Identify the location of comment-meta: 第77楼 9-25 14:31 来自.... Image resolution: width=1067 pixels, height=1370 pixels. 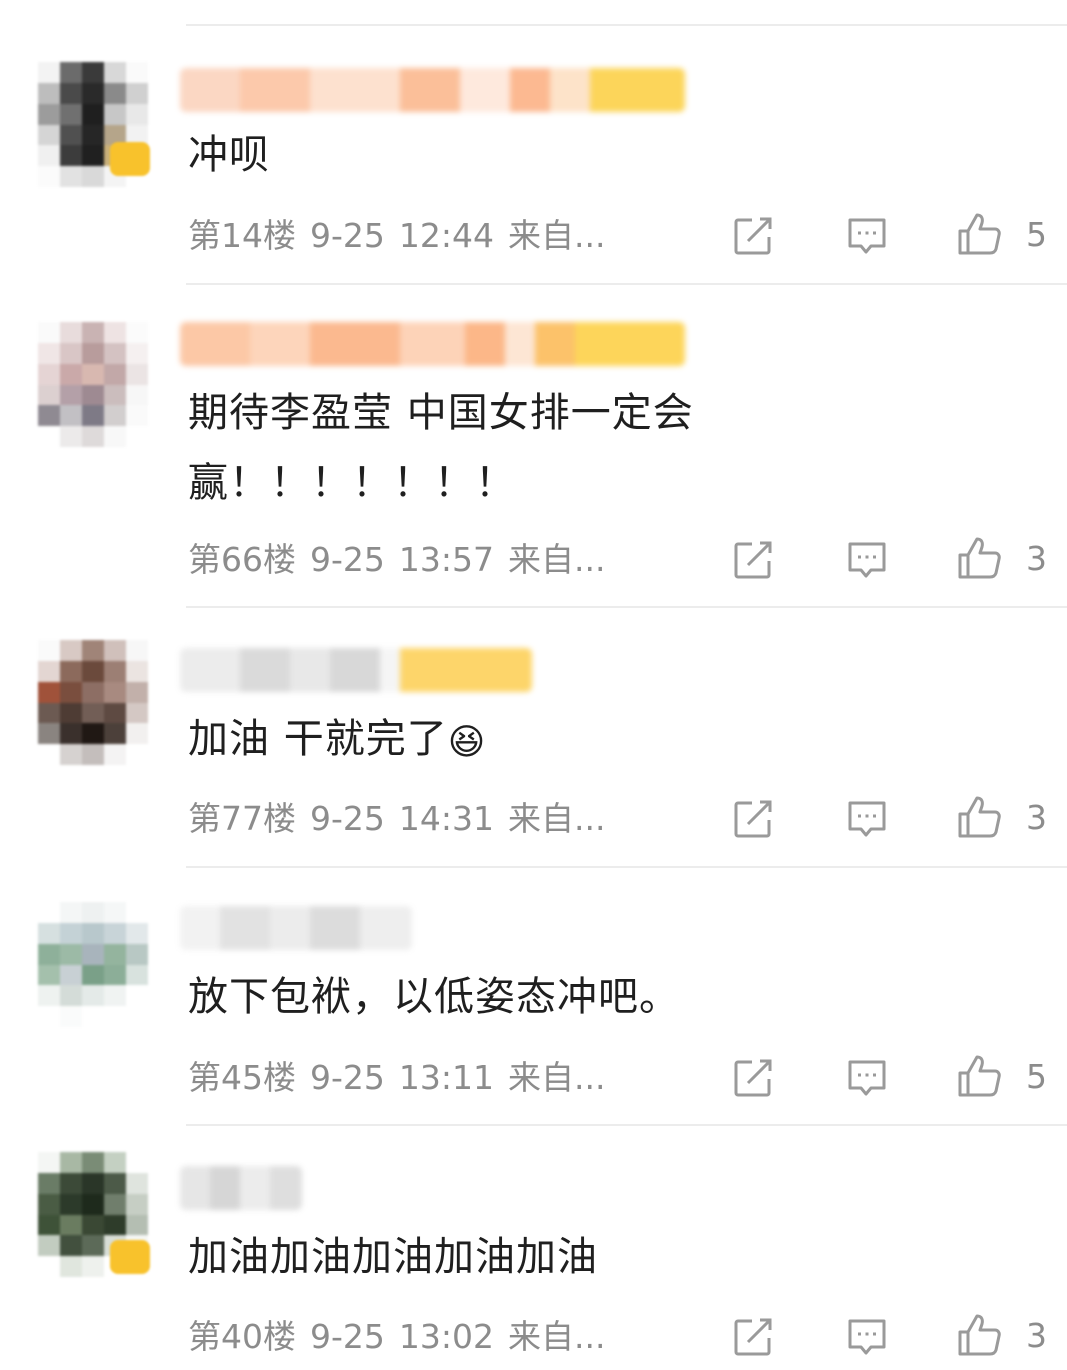
(404, 819).